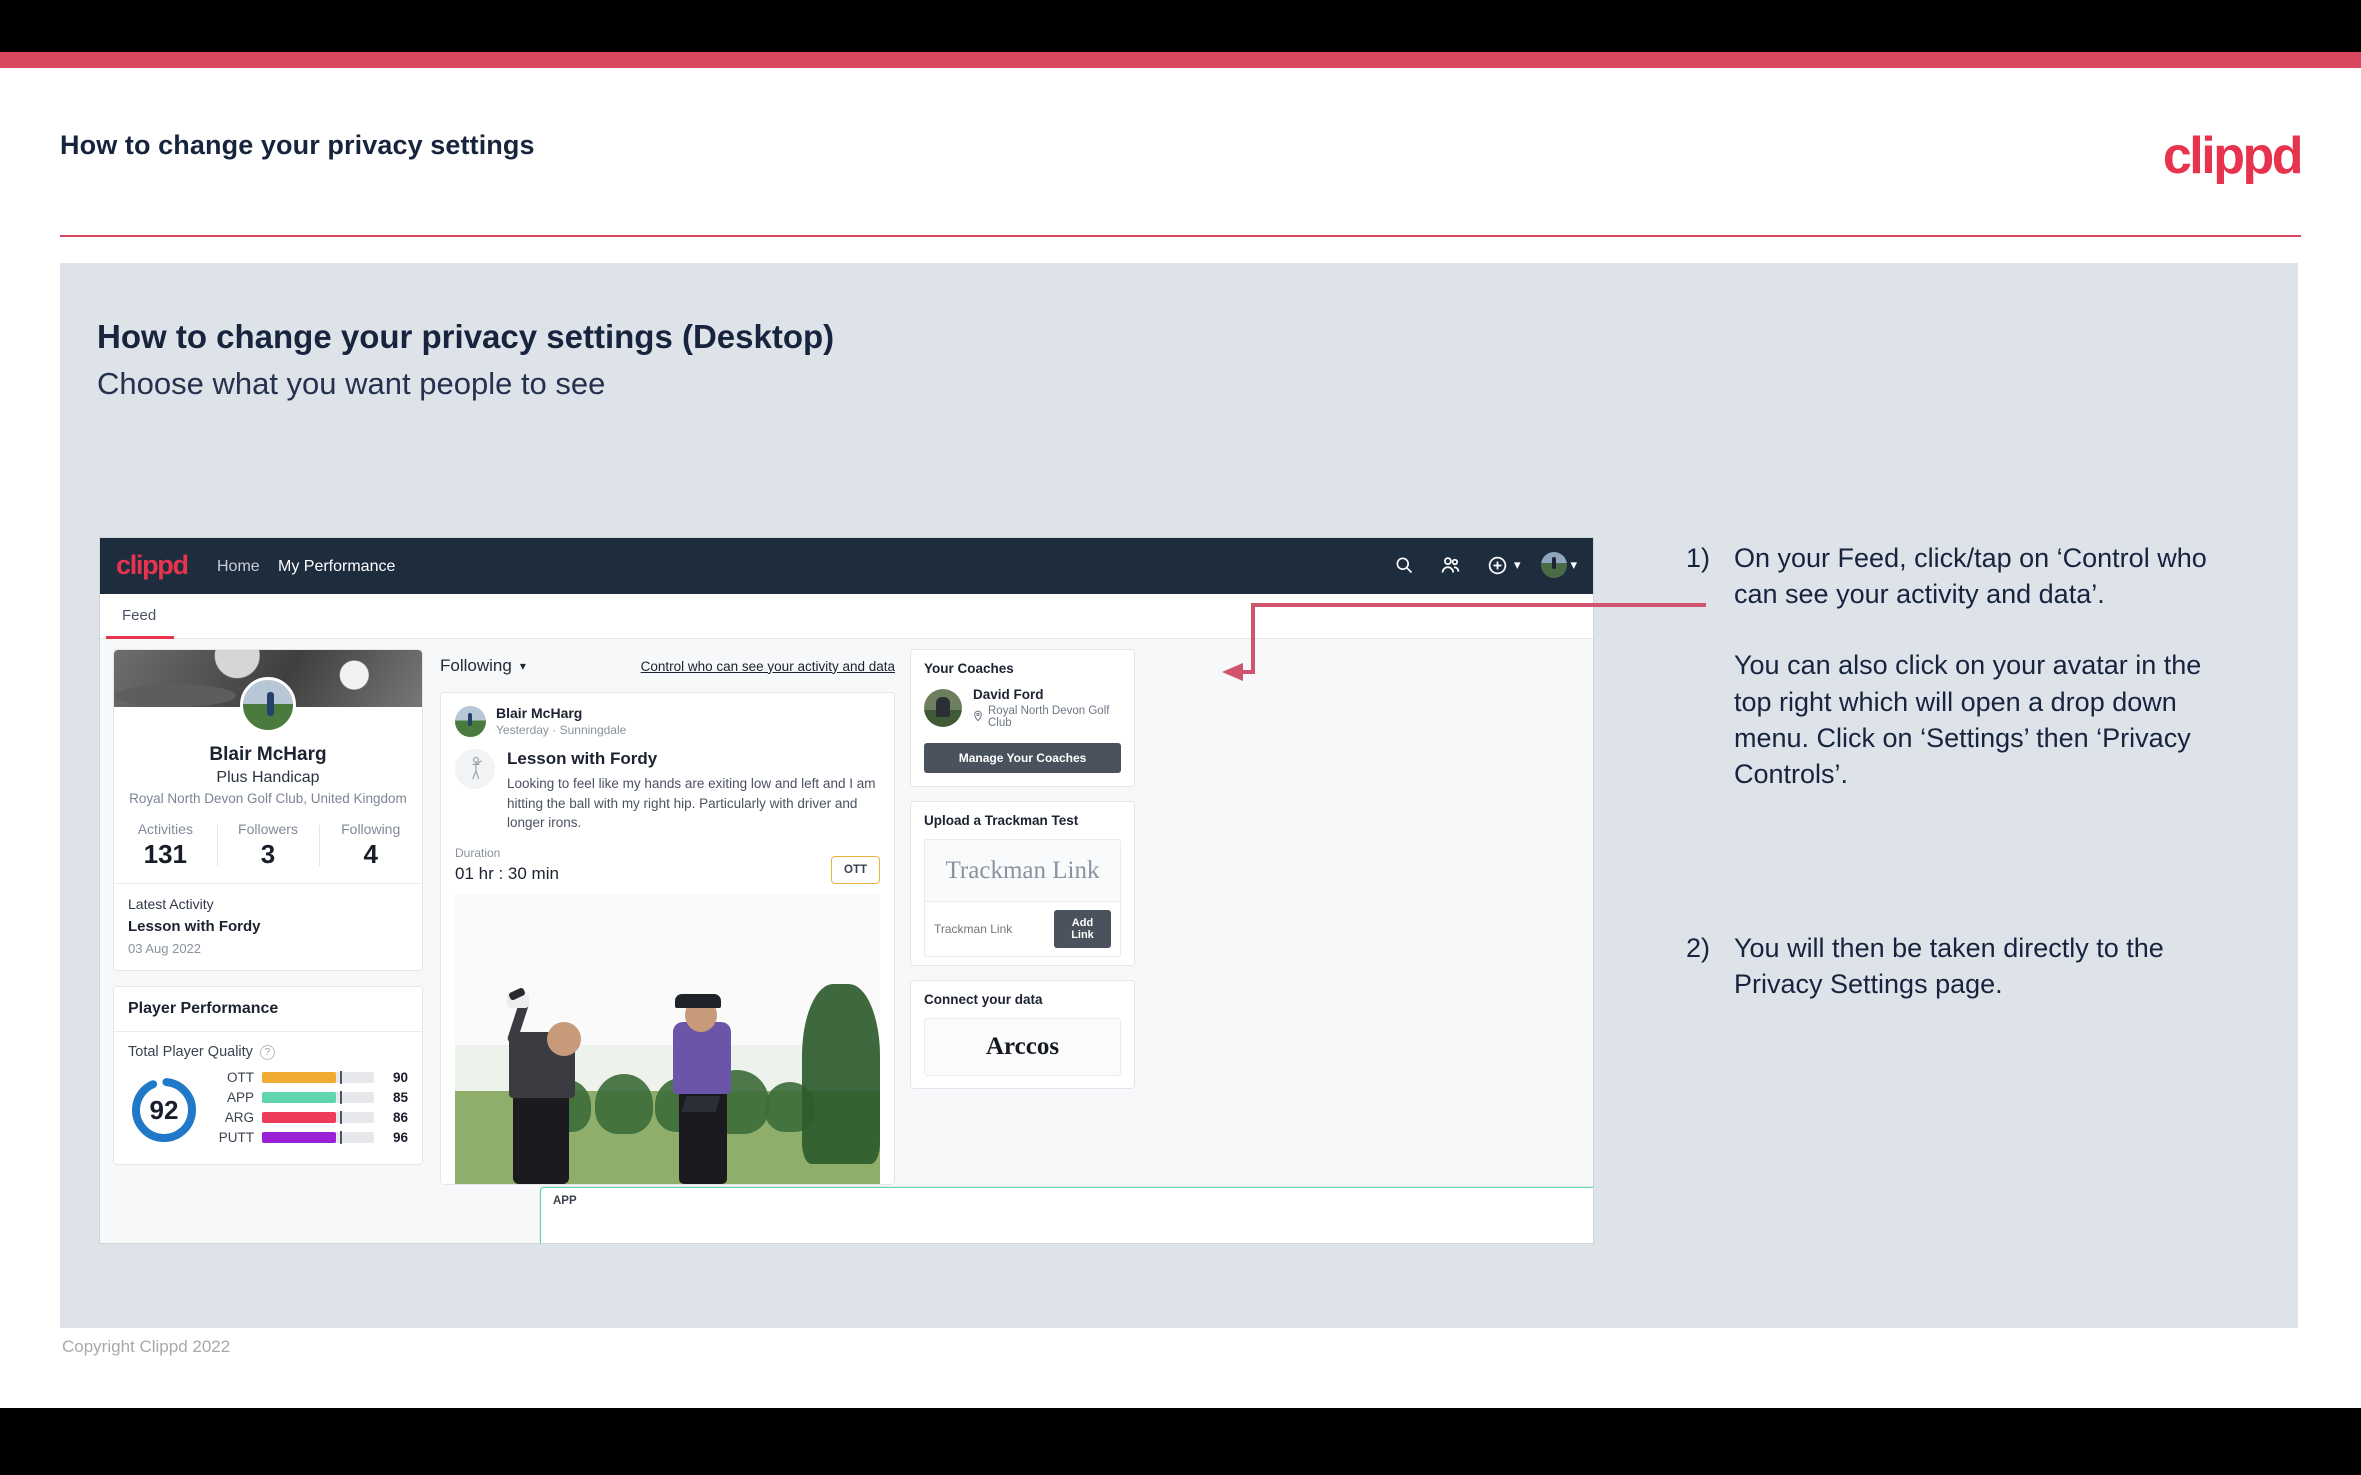  What do you see at coordinates (1451, 565) in the screenshot?
I see `people-icon` at bounding box center [1451, 565].